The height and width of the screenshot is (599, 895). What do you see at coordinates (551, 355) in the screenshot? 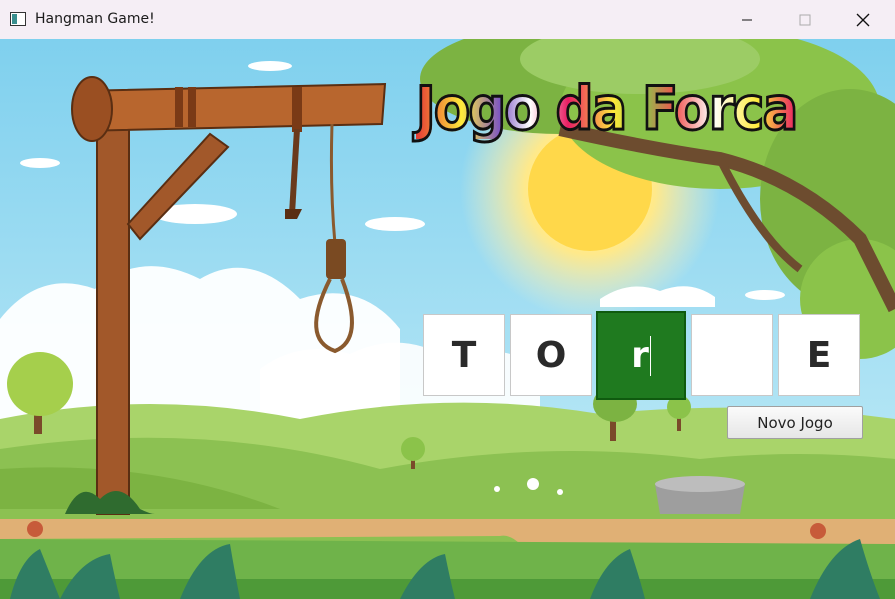
I see `letter-slot-2: O` at bounding box center [551, 355].